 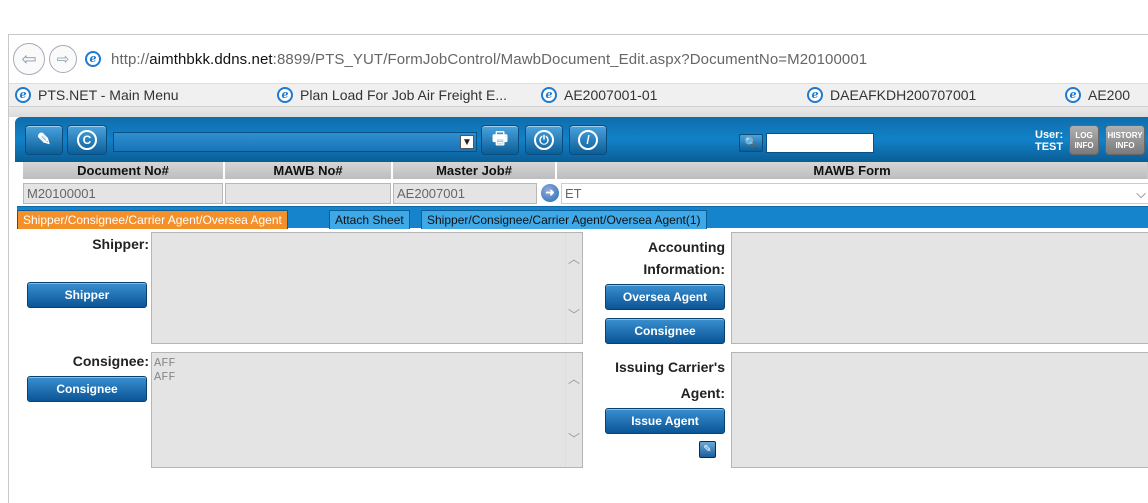 What do you see at coordinates (670, 367) in the screenshot?
I see `issuing-label-line-1: Issuing Carrier's` at bounding box center [670, 367].